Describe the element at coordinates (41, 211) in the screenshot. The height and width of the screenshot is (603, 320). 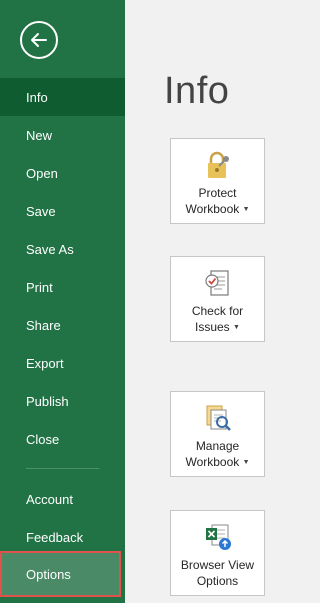
I see `sidebar-item-label: Save` at that location.